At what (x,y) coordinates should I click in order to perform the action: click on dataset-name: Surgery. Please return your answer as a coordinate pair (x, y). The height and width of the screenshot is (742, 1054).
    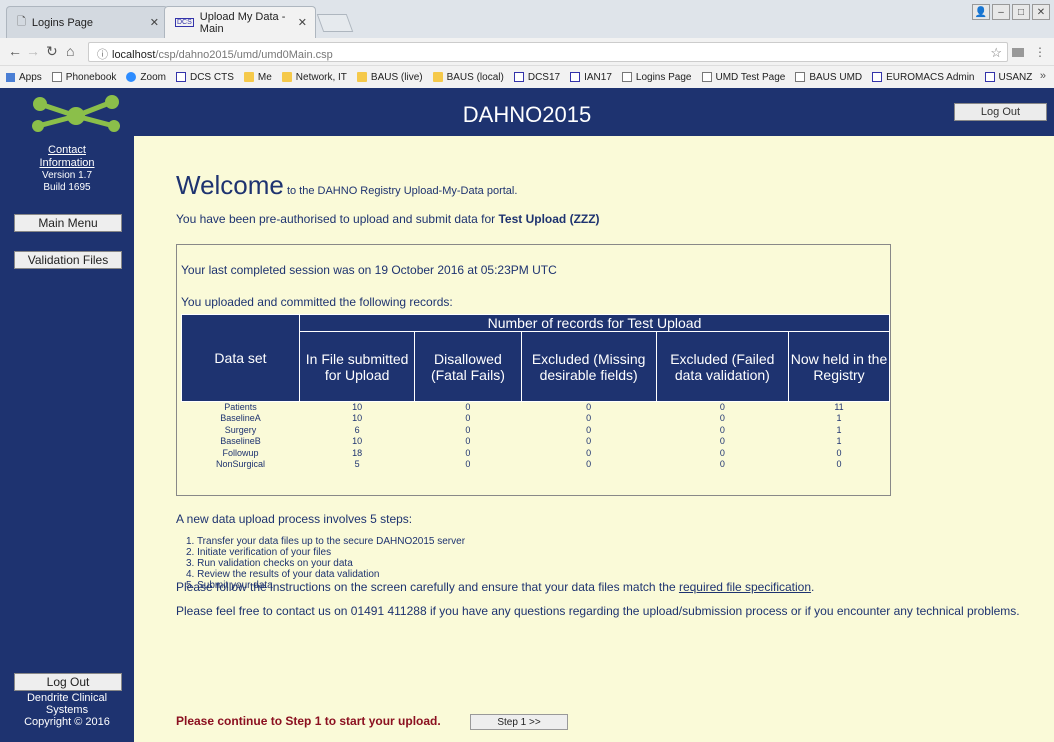
    Looking at the image, I should click on (240, 429).